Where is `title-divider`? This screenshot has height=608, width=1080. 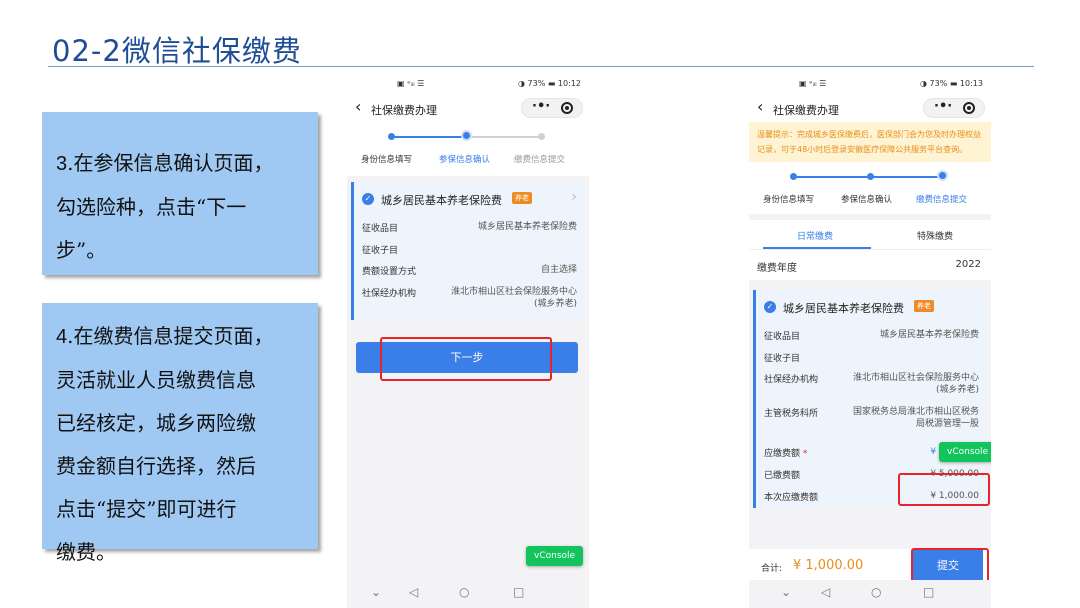 title-divider is located at coordinates (541, 66).